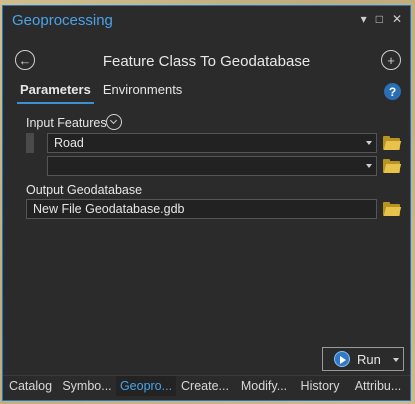 The image size is (415, 404). I want to click on add-icon: +, so click(391, 60).